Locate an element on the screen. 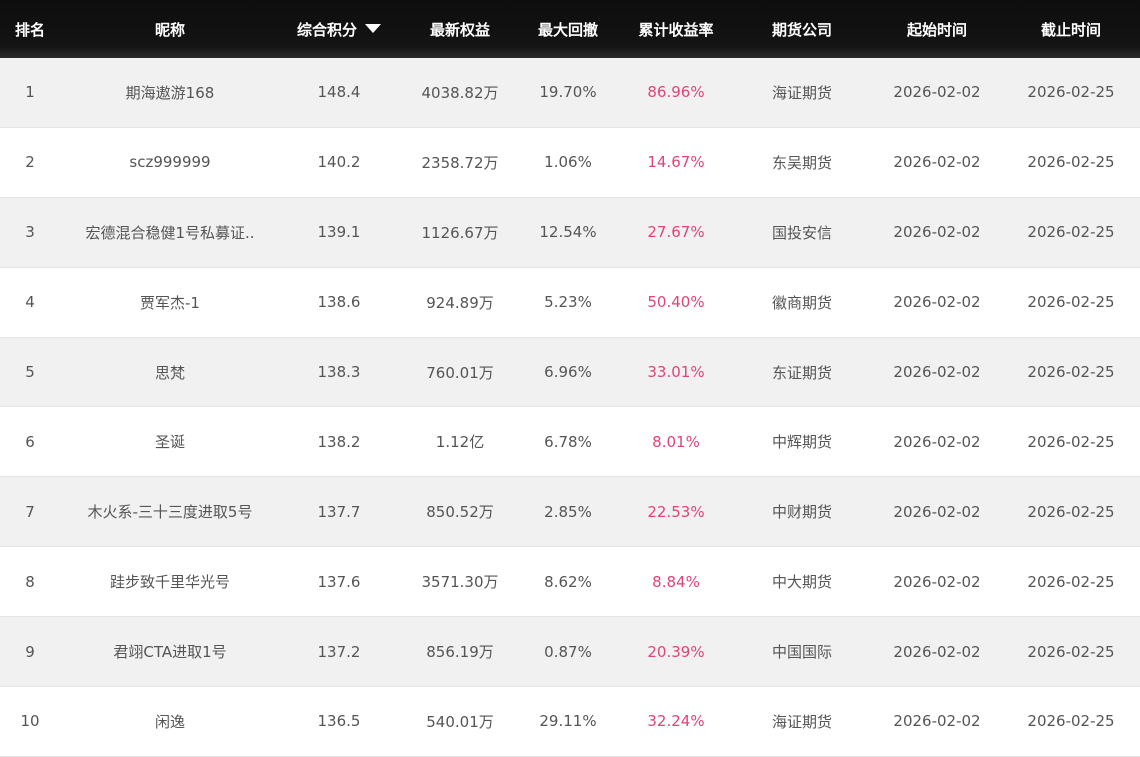 The image size is (1140, 757). header-name: 昵称 is located at coordinates (167, 29).